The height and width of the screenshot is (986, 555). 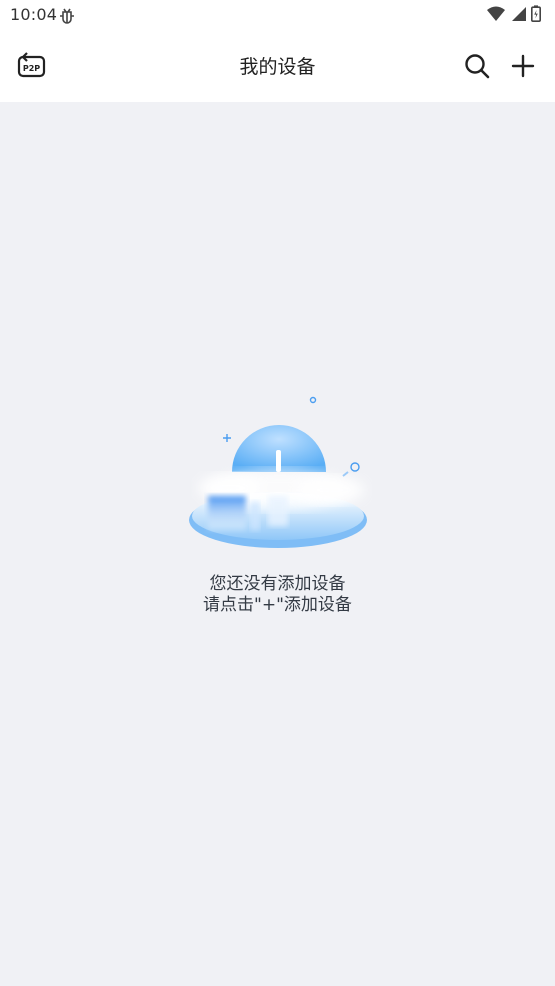 I want to click on bug-icon, so click(x=67, y=16).